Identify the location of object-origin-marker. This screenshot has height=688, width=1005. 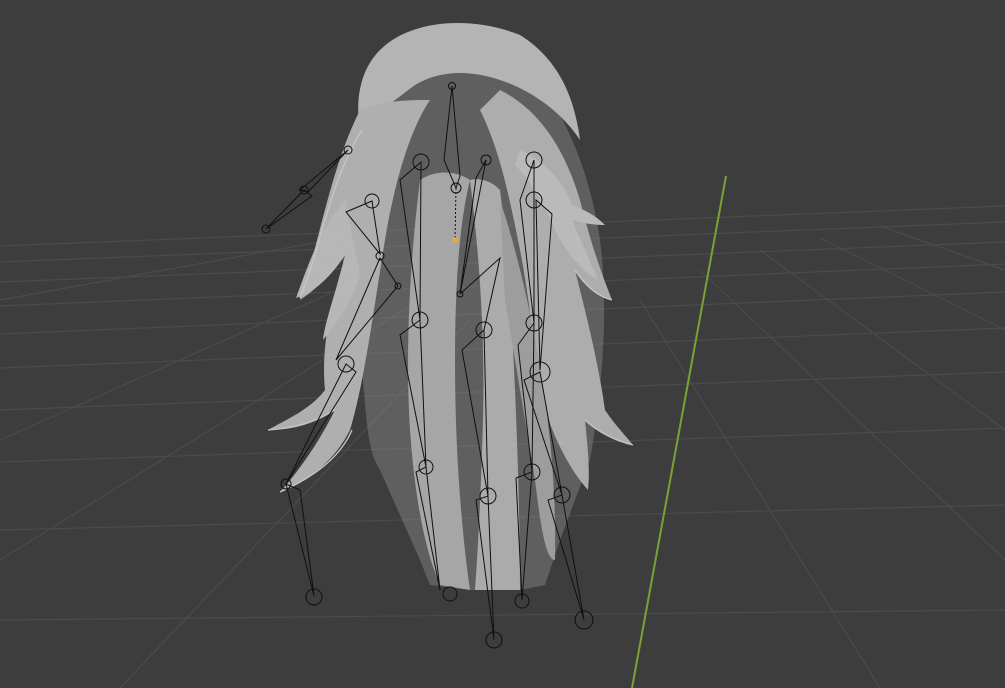
(455, 240).